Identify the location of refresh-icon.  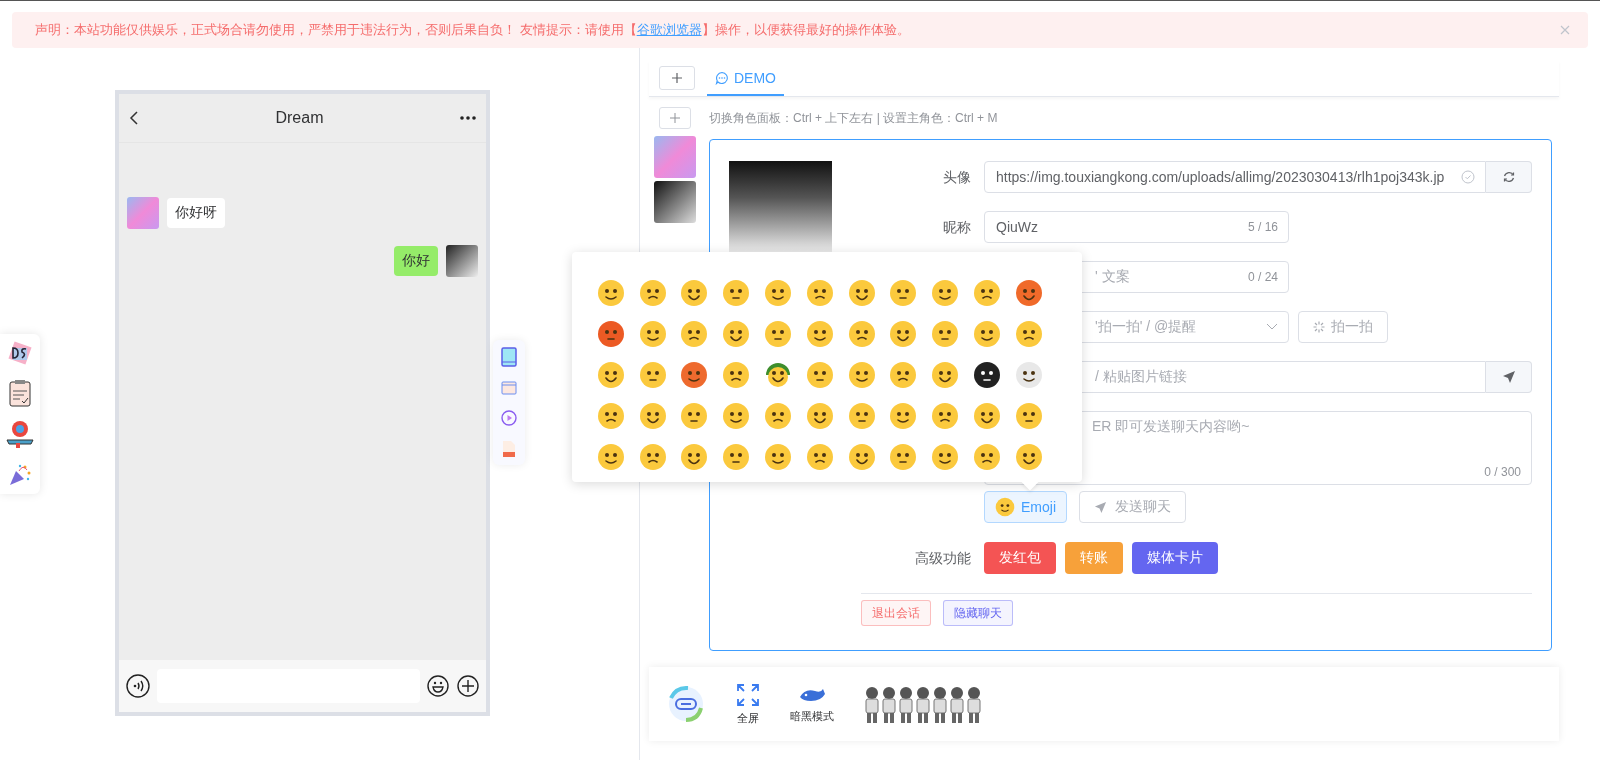
(1508, 177).